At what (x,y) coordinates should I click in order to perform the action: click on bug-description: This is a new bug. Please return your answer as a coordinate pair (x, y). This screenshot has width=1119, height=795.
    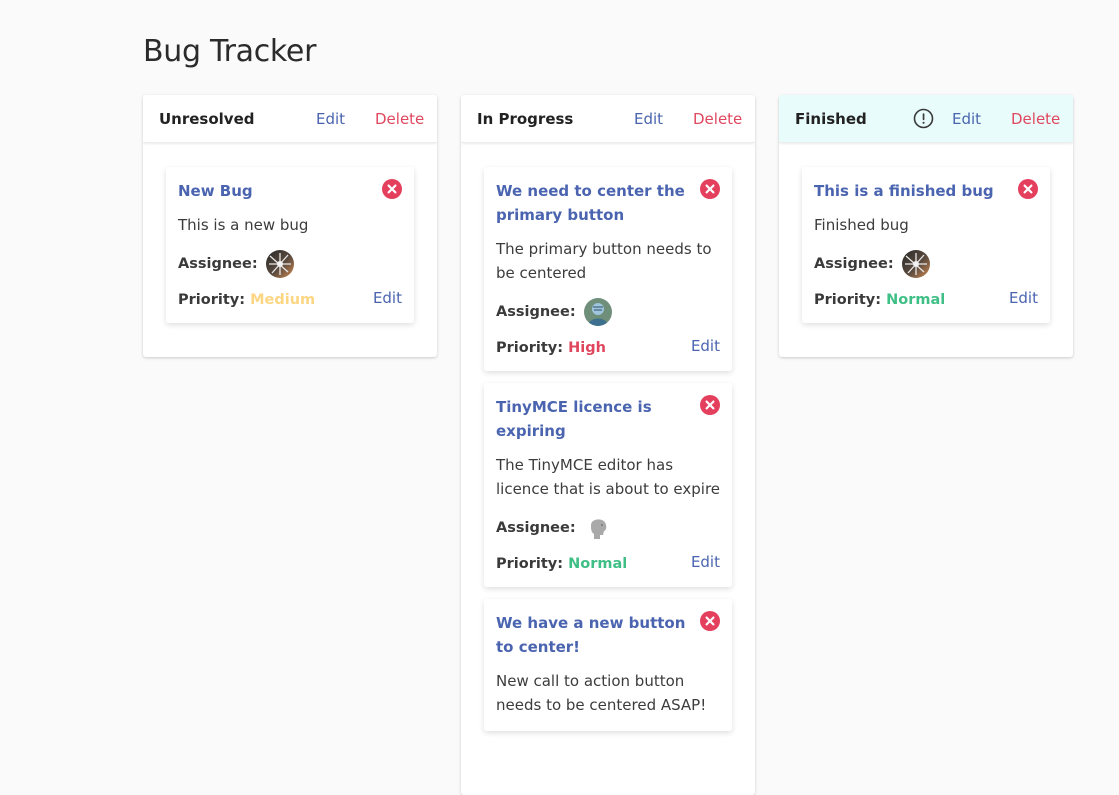
    Looking at the image, I should click on (243, 225).